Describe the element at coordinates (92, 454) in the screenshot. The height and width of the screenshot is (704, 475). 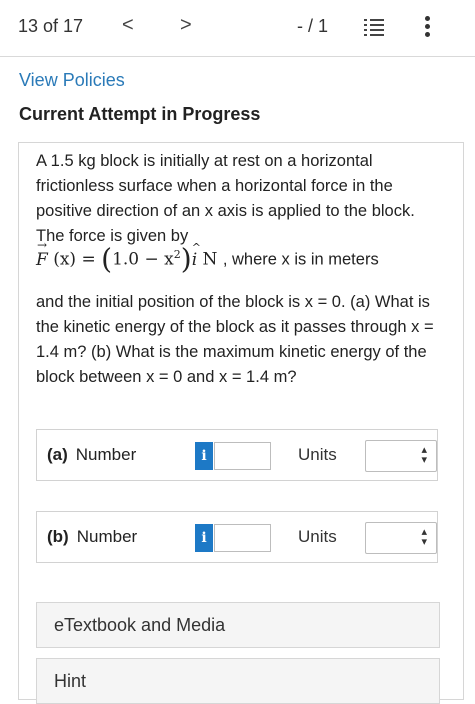
I see `answer-label-a: (a) Number` at that location.